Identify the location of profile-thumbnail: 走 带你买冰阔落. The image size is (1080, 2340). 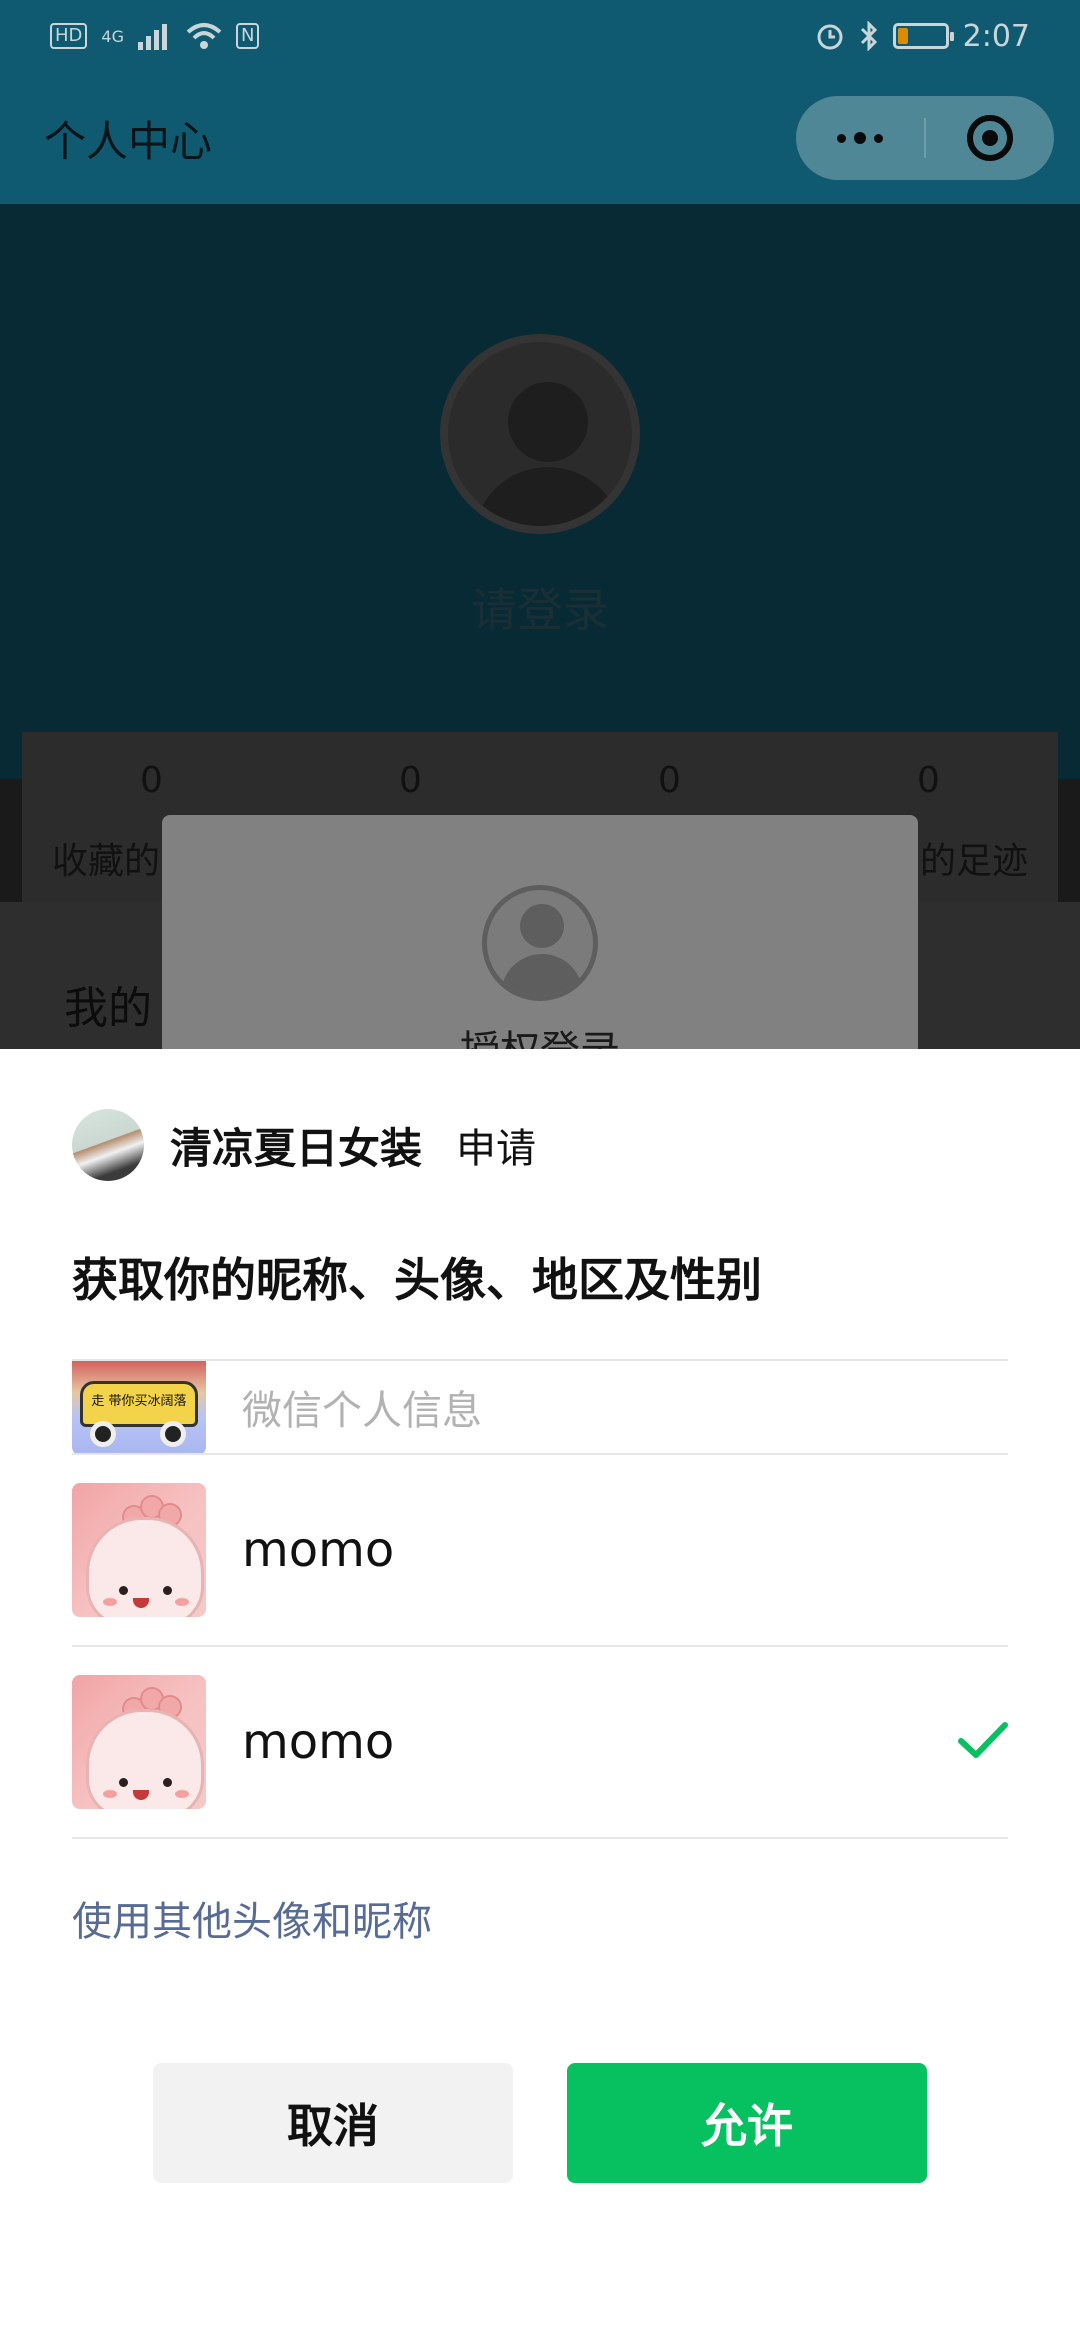
(139, 1407).